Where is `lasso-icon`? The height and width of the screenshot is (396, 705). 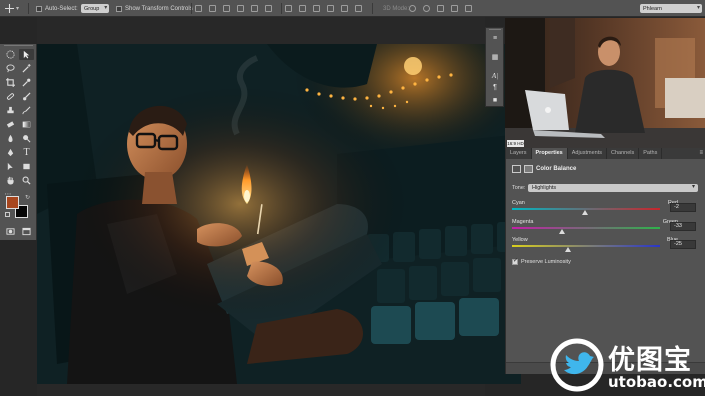 lasso-icon is located at coordinates (10, 68).